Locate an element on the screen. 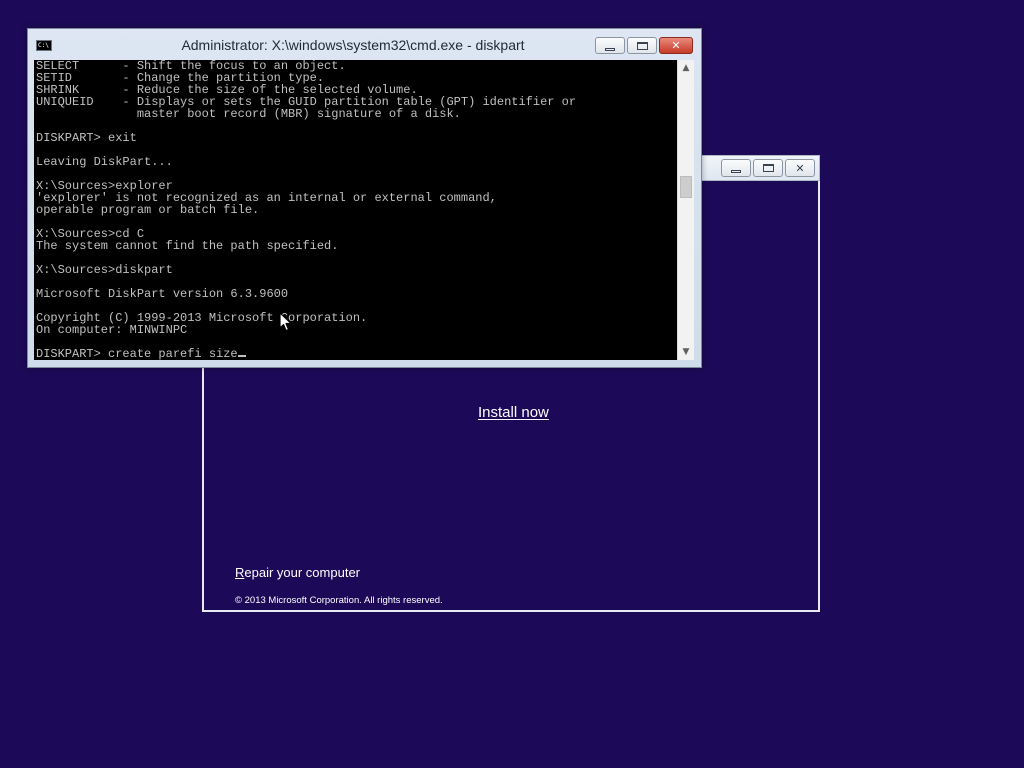  cmd-caption-buttons: ✕ is located at coordinates (644, 45).